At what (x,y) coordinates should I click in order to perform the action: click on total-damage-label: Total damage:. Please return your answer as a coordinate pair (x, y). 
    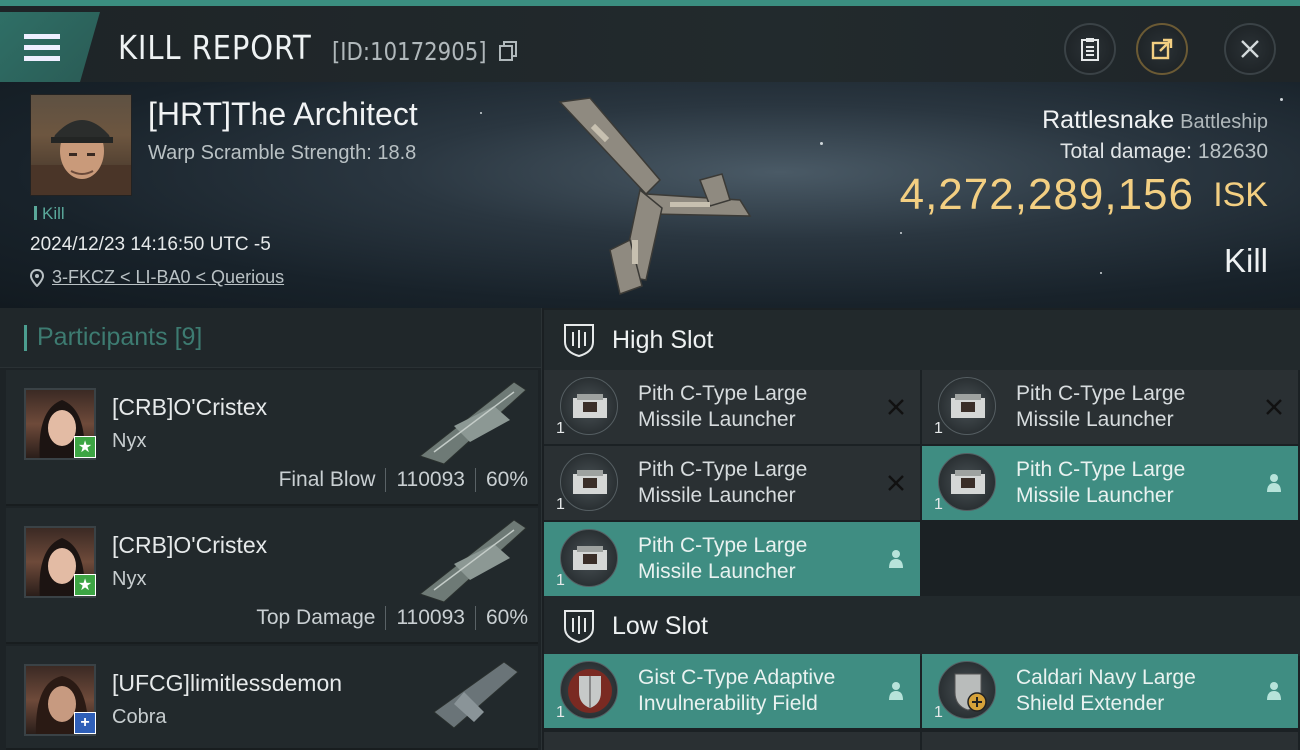
    Looking at the image, I should click on (1126, 151).